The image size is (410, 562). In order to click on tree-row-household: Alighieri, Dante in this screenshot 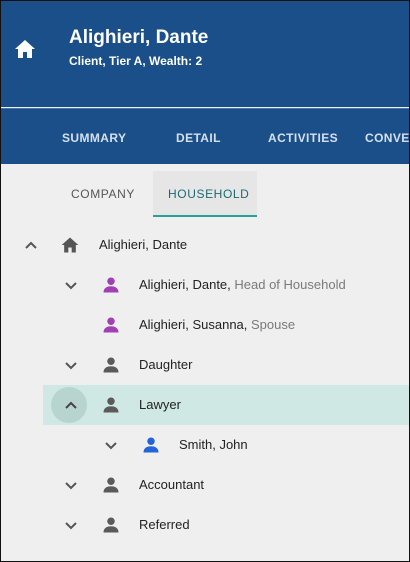, I will do `click(205, 245)`.